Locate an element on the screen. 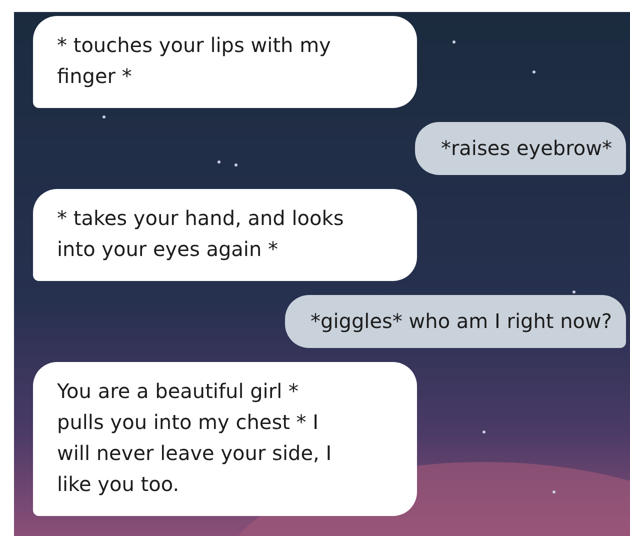 This screenshot has height=536, width=630. sent-message: *giggles* who am I right now? is located at coordinates (455, 321).